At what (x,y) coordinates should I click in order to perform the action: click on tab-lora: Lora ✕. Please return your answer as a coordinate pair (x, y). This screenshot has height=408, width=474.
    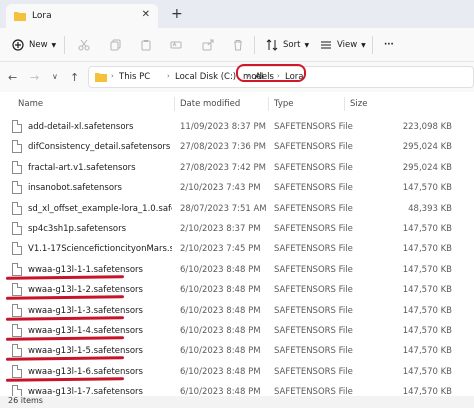
    Looking at the image, I should click on (82, 16).